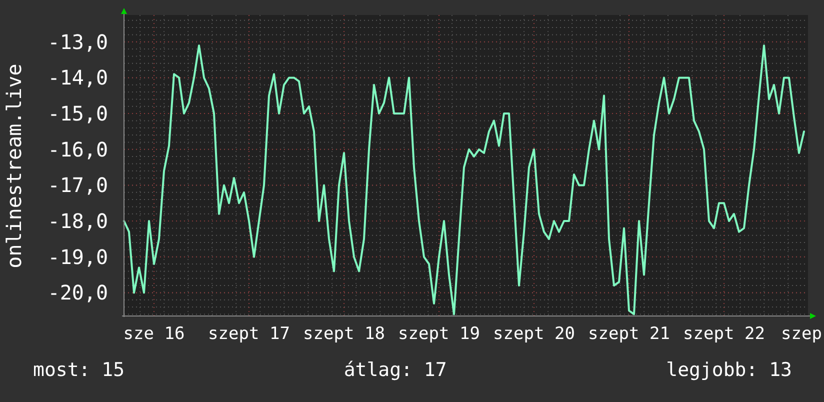  Describe the element at coordinates (78, 292) in the screenshot. I see `y-tick-label: -20,0` at that location.